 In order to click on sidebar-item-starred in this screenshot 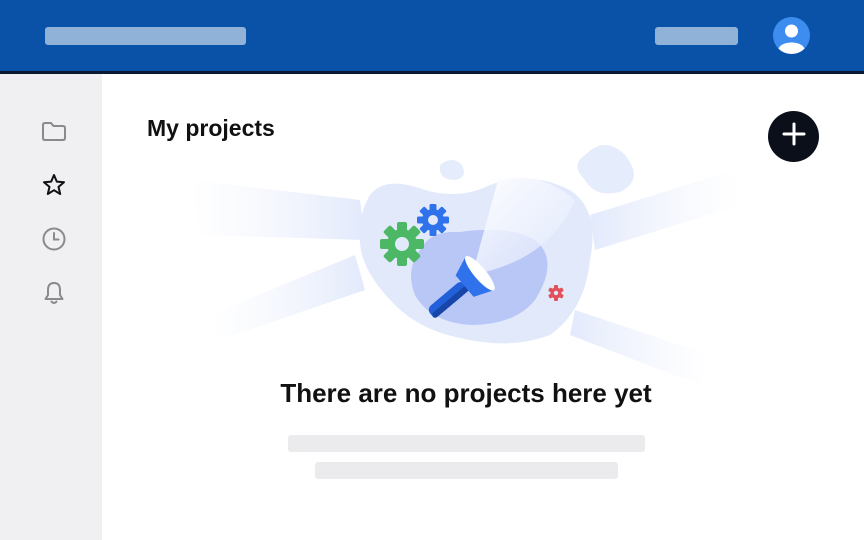, I will do `click(54, 187)`.